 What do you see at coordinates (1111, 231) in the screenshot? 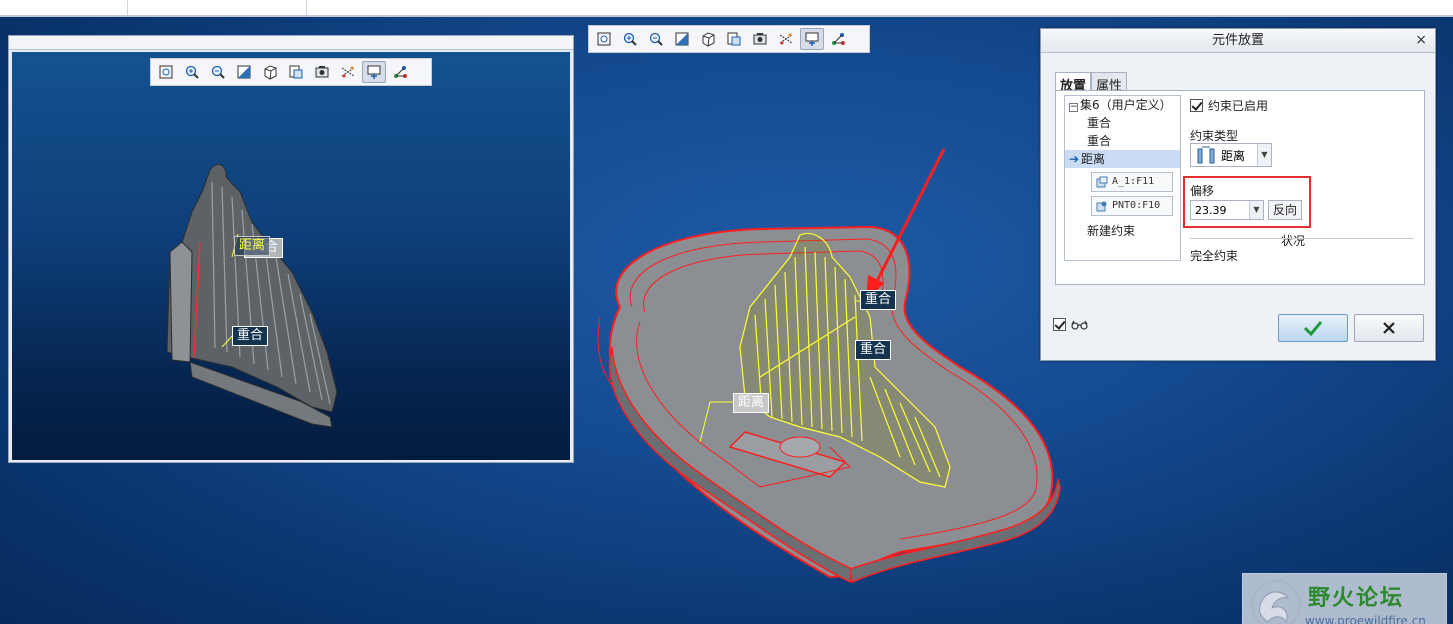
I see `new-constraint-item: 新建约束` at bounding box center [1111, 231].